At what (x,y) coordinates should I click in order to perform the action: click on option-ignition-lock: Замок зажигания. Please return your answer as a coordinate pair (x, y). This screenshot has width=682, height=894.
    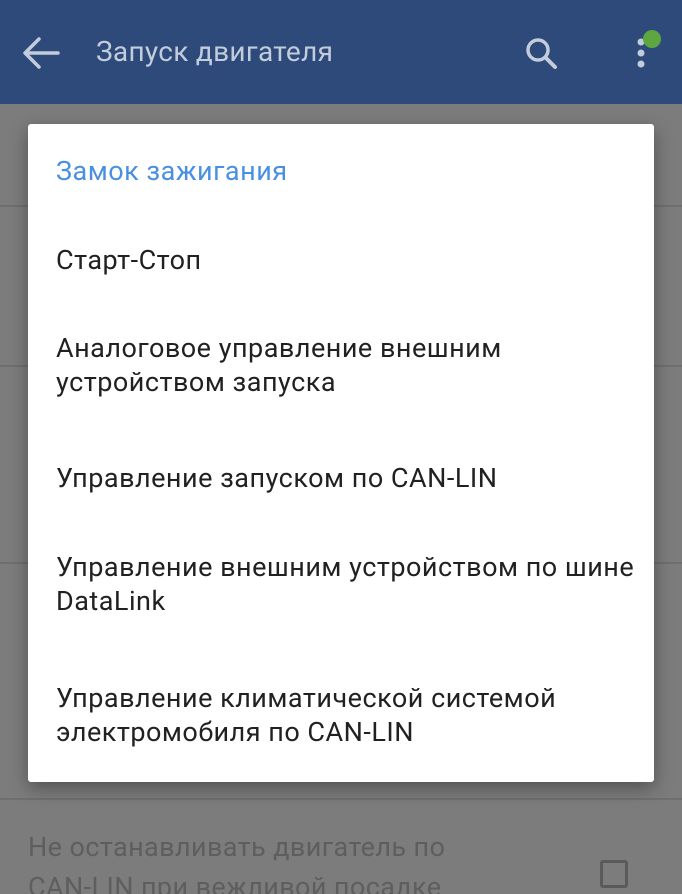
    Looking at the image, I should click on (346, 171).